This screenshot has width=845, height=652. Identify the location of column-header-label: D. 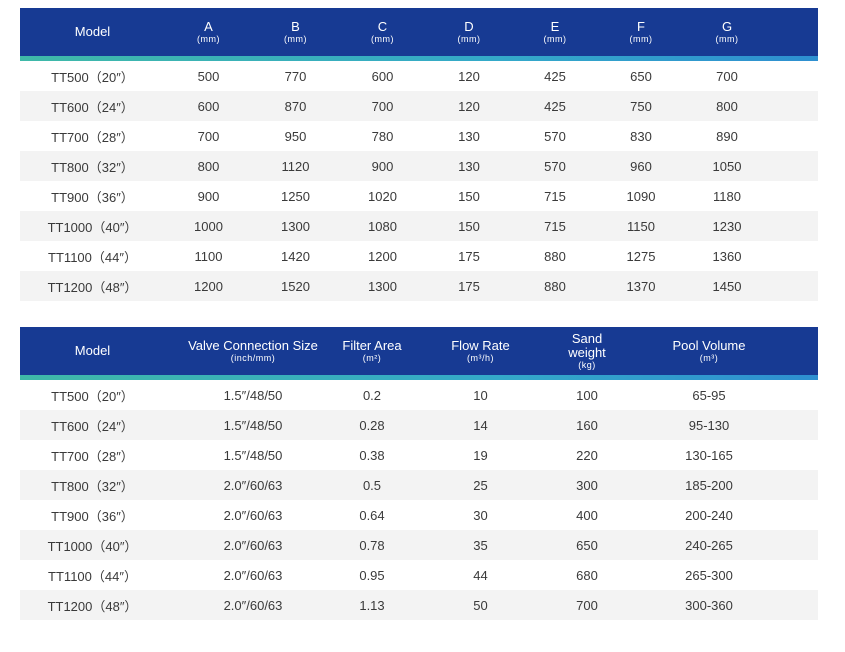
(469, 26).